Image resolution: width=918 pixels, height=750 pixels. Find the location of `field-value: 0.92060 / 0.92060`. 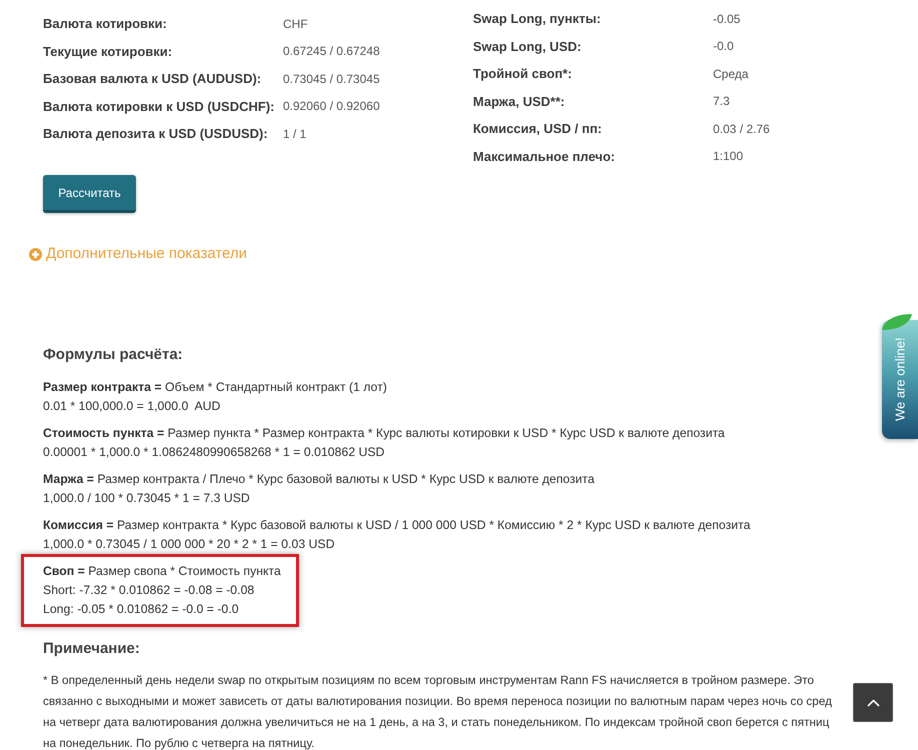

field-value: 0.92060 / 0.92060 is located at coordinates (331, 106).